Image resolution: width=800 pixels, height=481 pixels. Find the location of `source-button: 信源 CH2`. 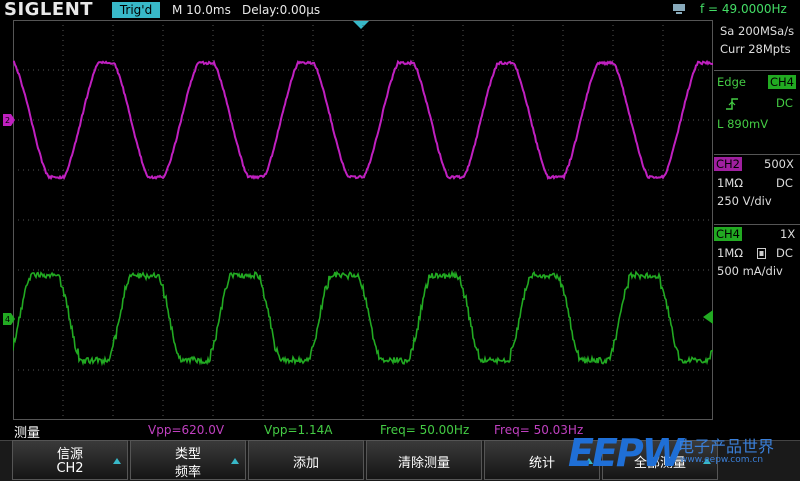

source-button: 信源 CH2 is located at coordinates (70, 460).